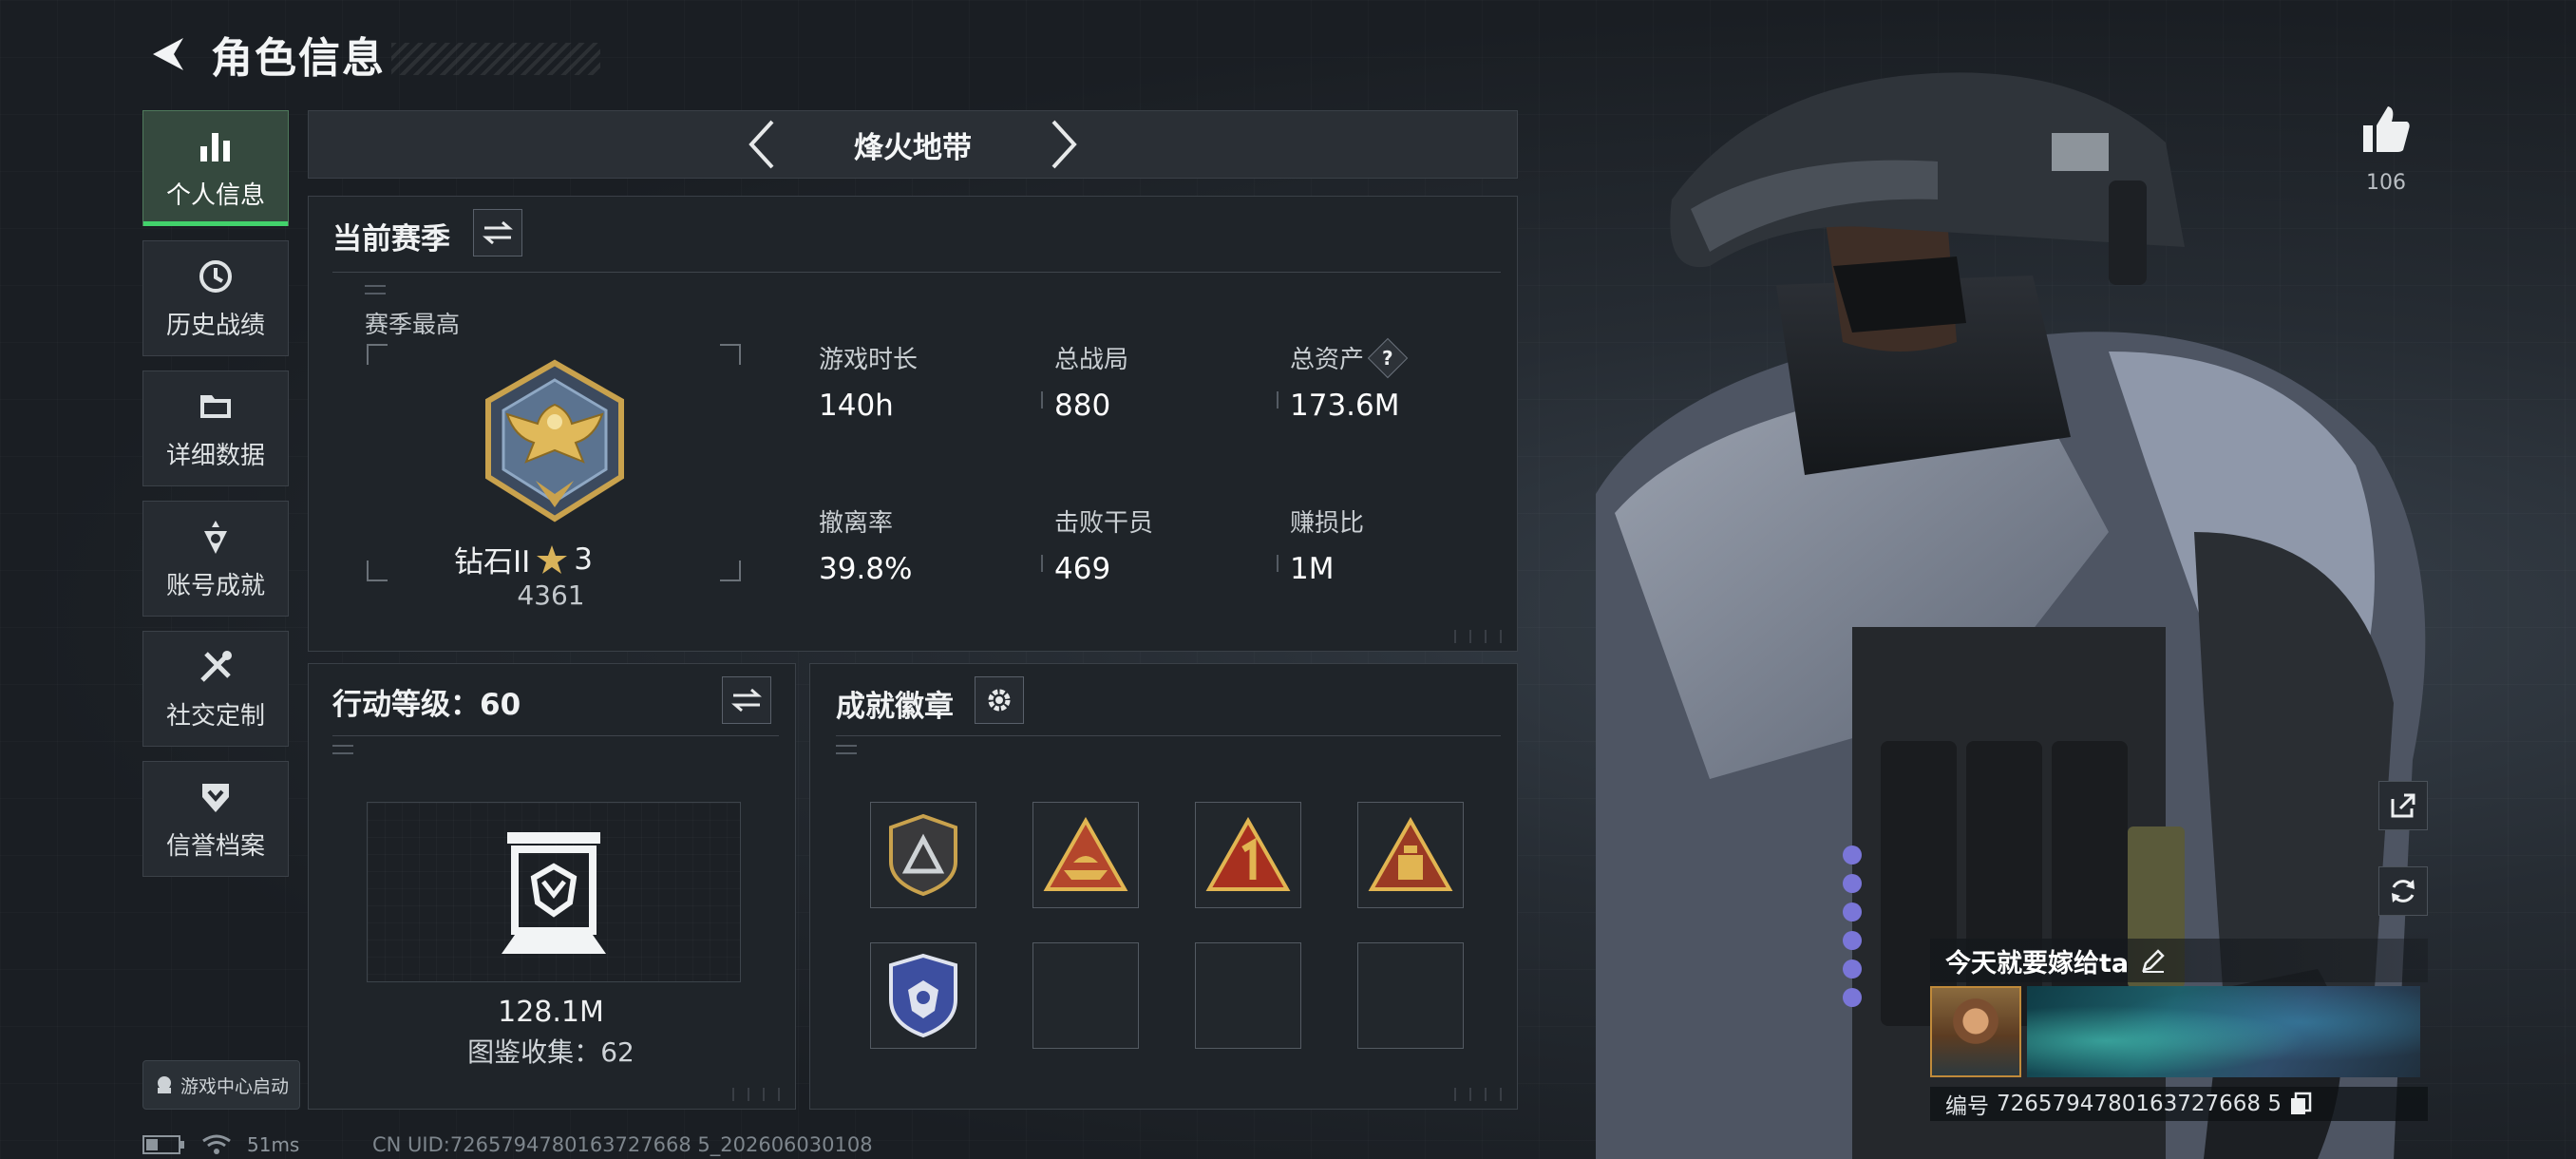 Image resolution: width=2576 pixels, height=1159 pixels. I want to click on sidebar-item-history: 历史战绩, so click(215, 298).